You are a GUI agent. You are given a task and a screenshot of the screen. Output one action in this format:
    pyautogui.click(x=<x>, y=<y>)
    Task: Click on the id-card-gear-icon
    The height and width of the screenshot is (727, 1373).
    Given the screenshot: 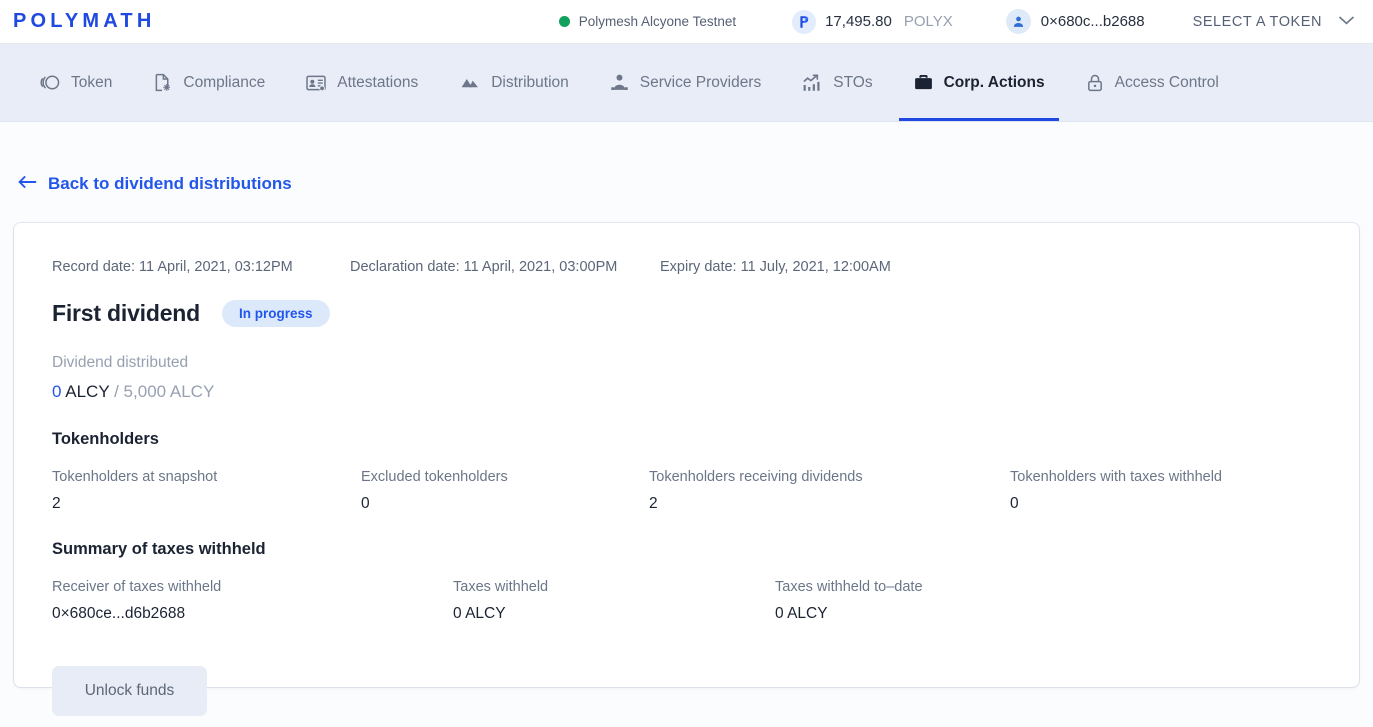 What is the action you would take?
    pyautogui.click(x=316, y=83)
    